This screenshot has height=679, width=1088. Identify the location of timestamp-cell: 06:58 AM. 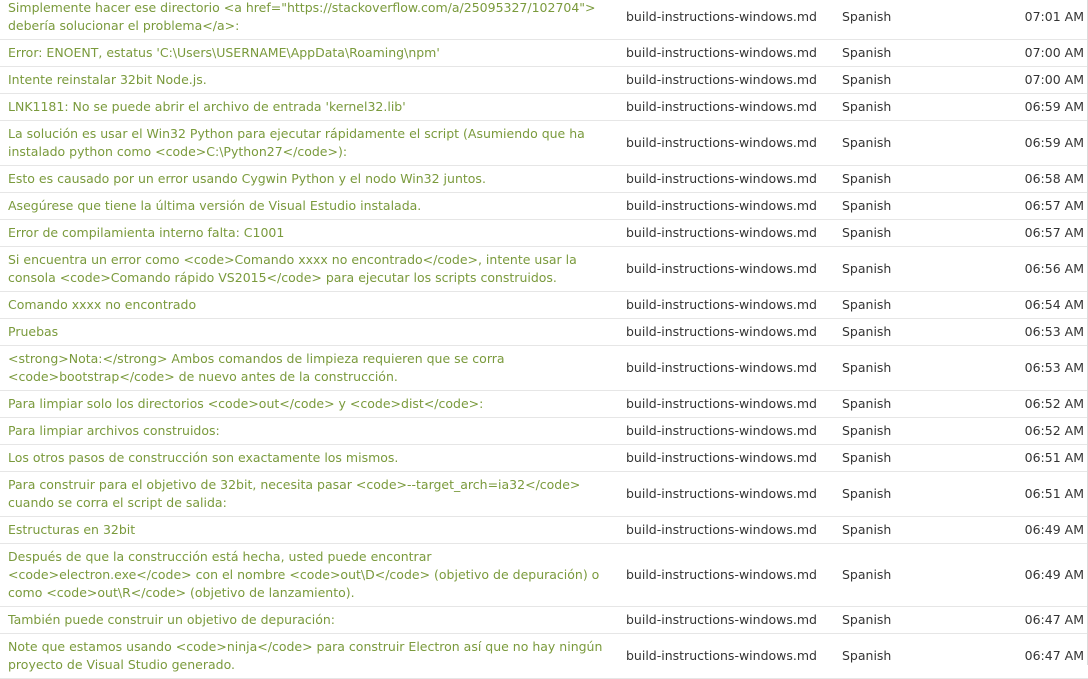
(1054, 178).